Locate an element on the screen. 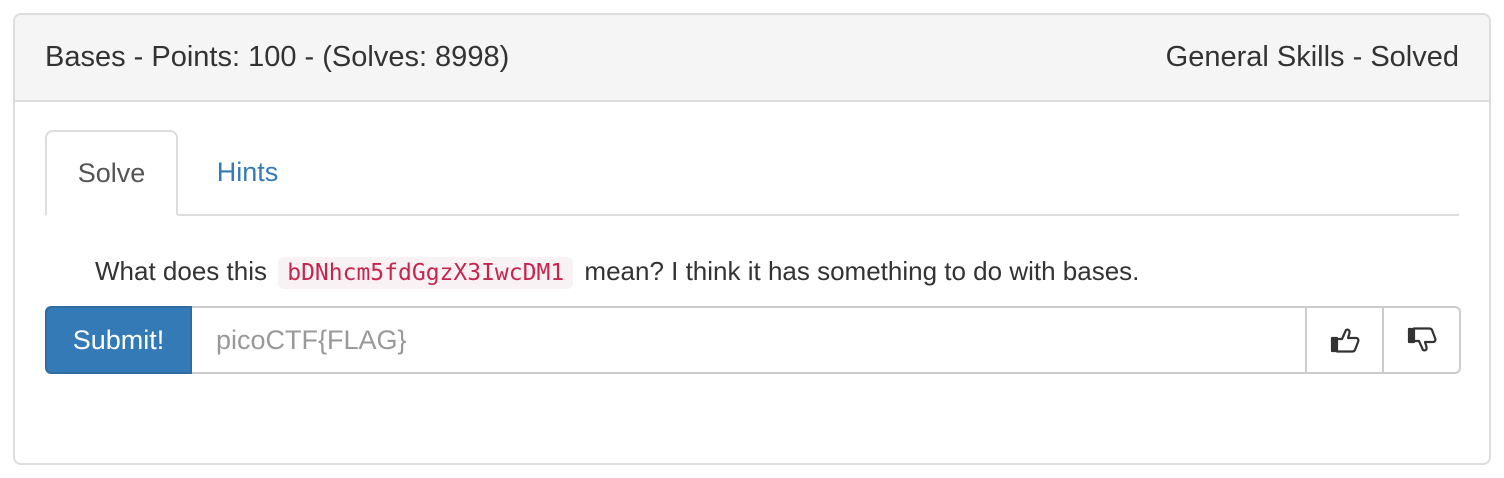 Image resolution: width=1504 pixels, height=478 pixels. tab-solve: Solve is located at coordinates (111, 173).